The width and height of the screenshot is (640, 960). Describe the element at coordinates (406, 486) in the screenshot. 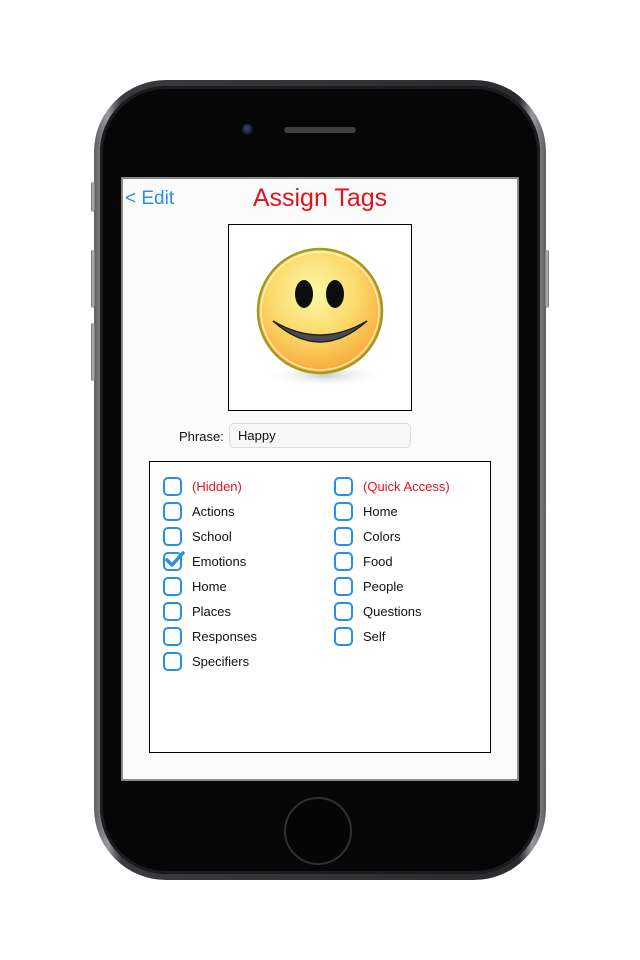

I see `tag-label: (Quick Access)` at that location.